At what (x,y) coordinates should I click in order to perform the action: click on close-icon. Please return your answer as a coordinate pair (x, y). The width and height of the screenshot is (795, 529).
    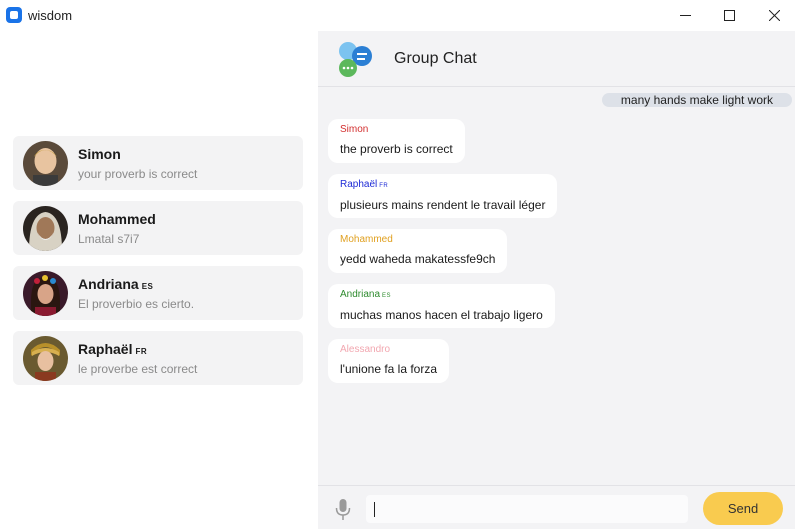
    Looking at the image, I should click on (774, 15).